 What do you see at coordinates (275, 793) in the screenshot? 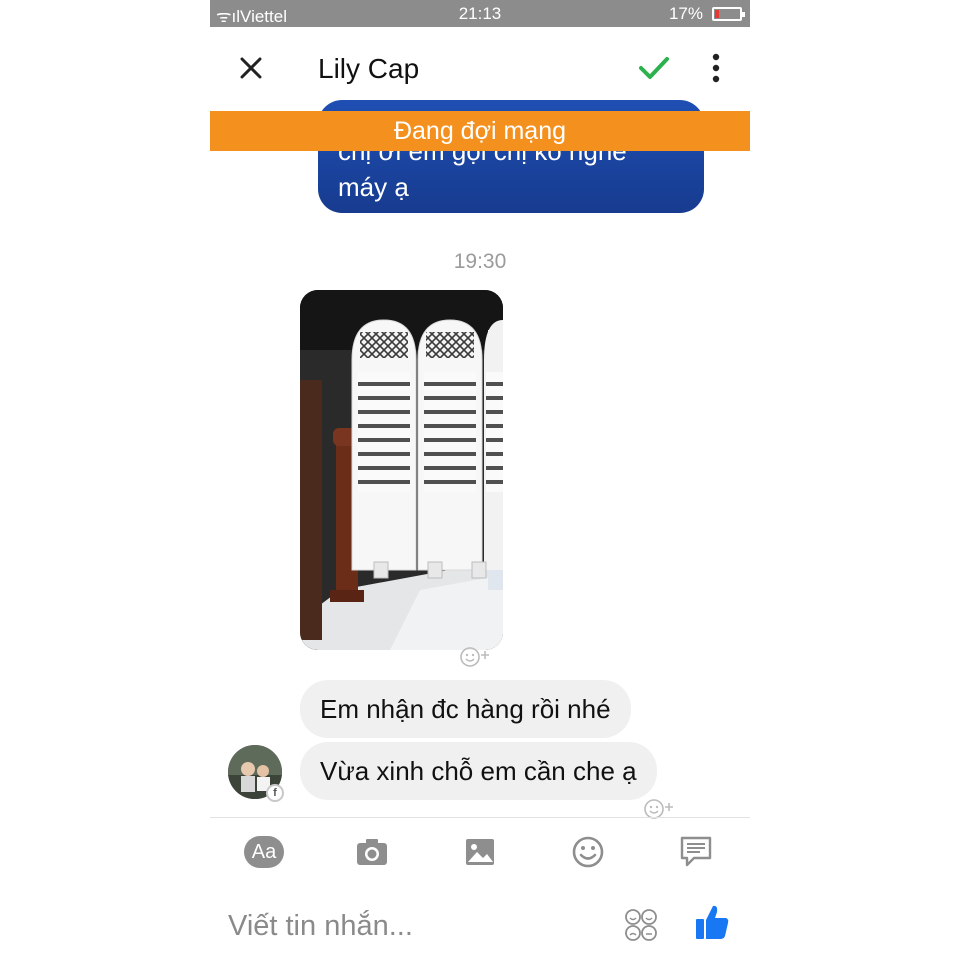
I see `facebook-badge-icon: f` at bounding box center [275, 793].